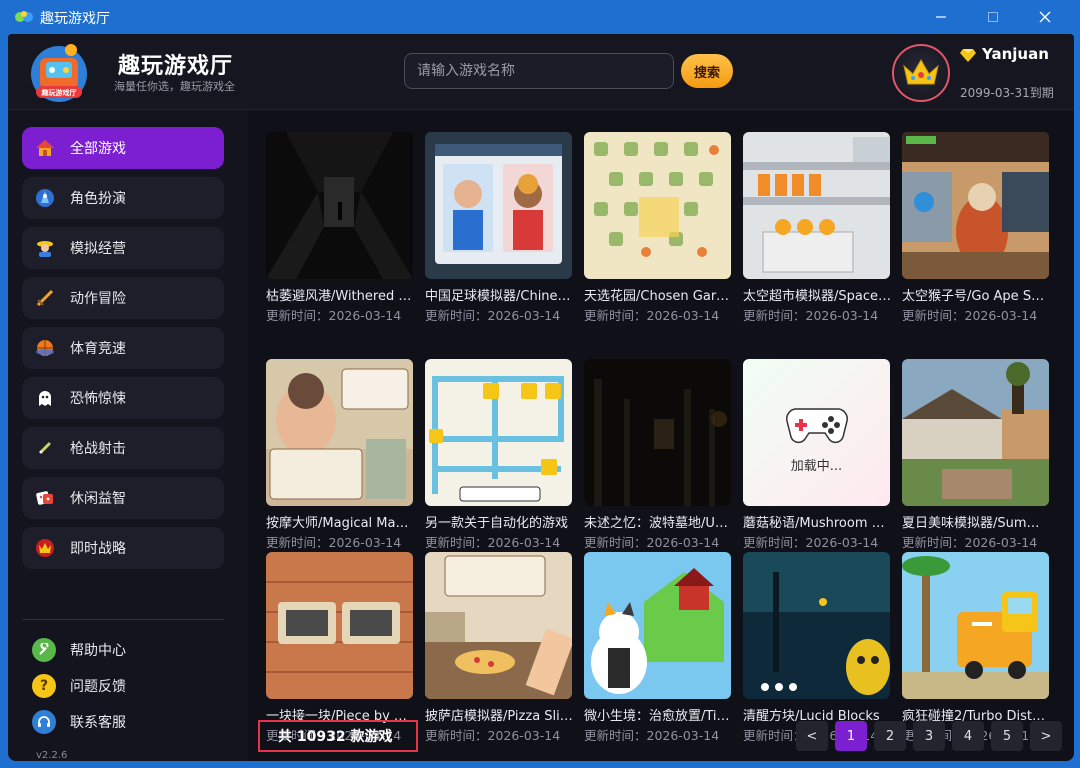 This screenshot has height=768, width=1080. Describe the element at coordinates (890, 736) in the screenshot. I see `page-button-2: 2` at that location.